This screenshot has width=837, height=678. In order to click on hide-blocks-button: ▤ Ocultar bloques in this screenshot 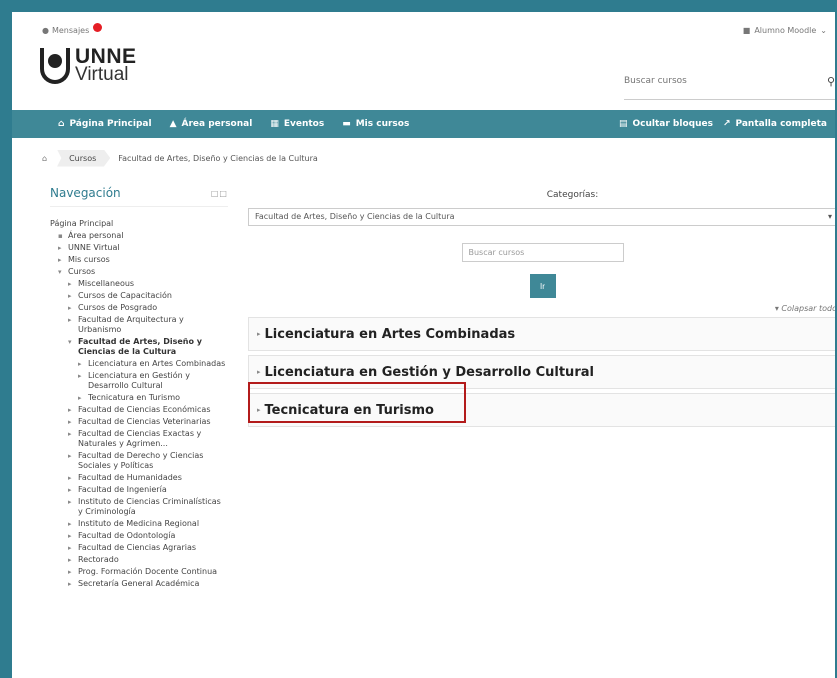, I will do `click(666, 124)`.